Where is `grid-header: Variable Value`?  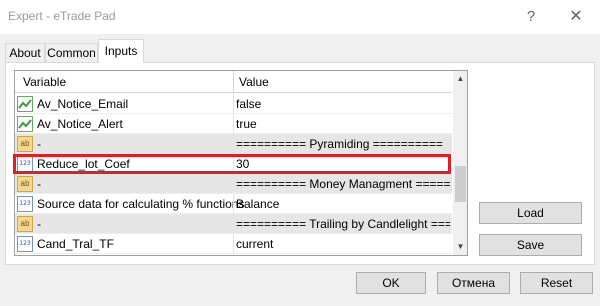
grid-header: Variable Value is located at coordinates (233, 82).